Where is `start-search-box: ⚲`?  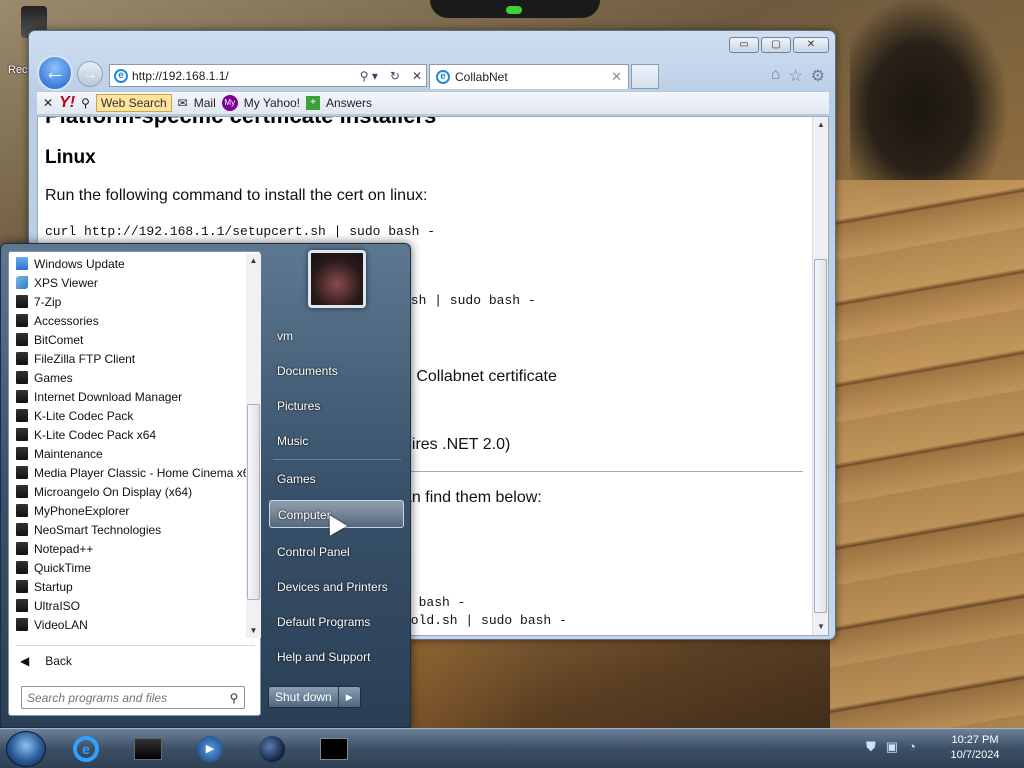
start-search-box: ⚲ is located at coordinates (133, 697).